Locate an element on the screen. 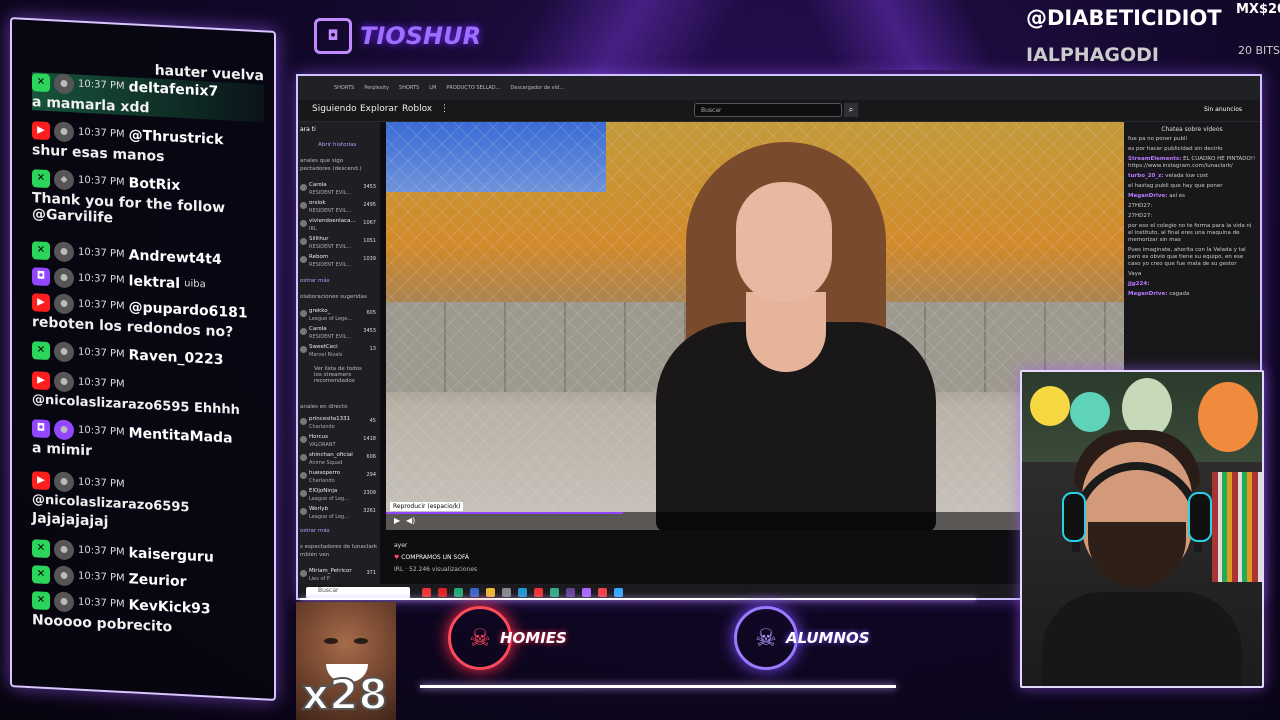  browser-tab: LM is located at coordinates (432, 88).